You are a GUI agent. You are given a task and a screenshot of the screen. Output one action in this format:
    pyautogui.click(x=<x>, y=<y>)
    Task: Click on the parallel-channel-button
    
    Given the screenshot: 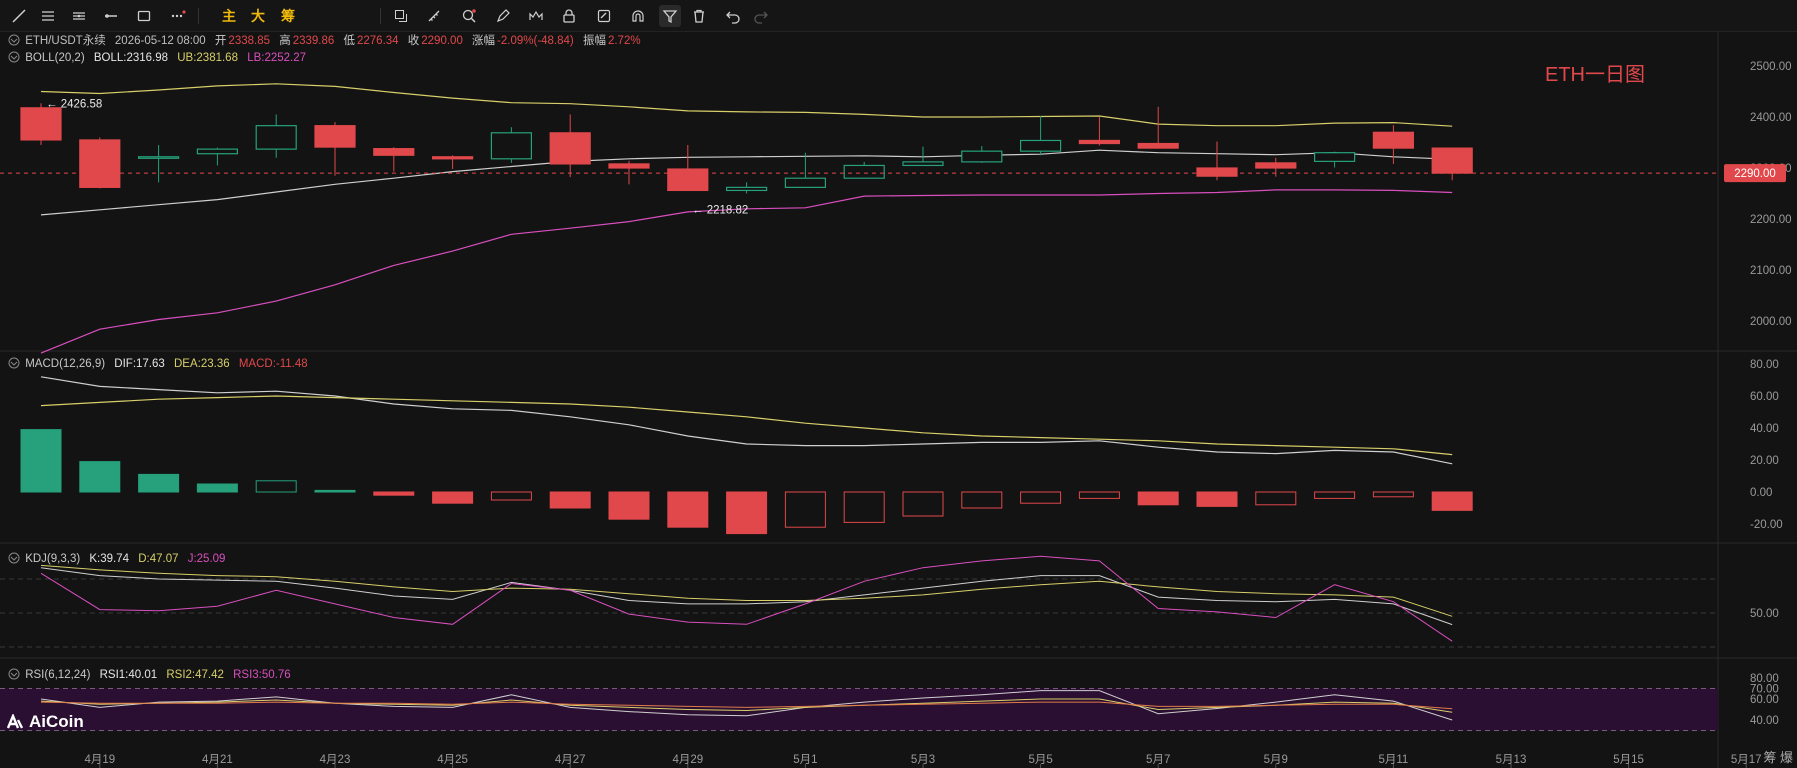 What is the action you would take?
    pyautogui.click(x=79, y=16)
    